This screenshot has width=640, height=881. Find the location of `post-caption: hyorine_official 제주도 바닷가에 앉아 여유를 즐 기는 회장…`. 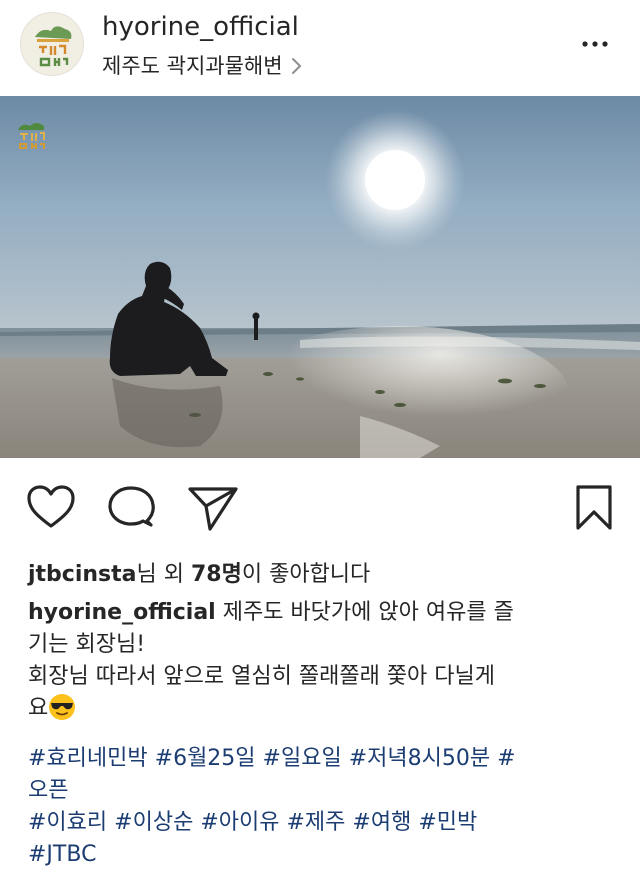

post-caption: hyorine_official 제주도 바닷가에 앉아 여유를 즐 기는 회장… is located at coordinates (318, 661).